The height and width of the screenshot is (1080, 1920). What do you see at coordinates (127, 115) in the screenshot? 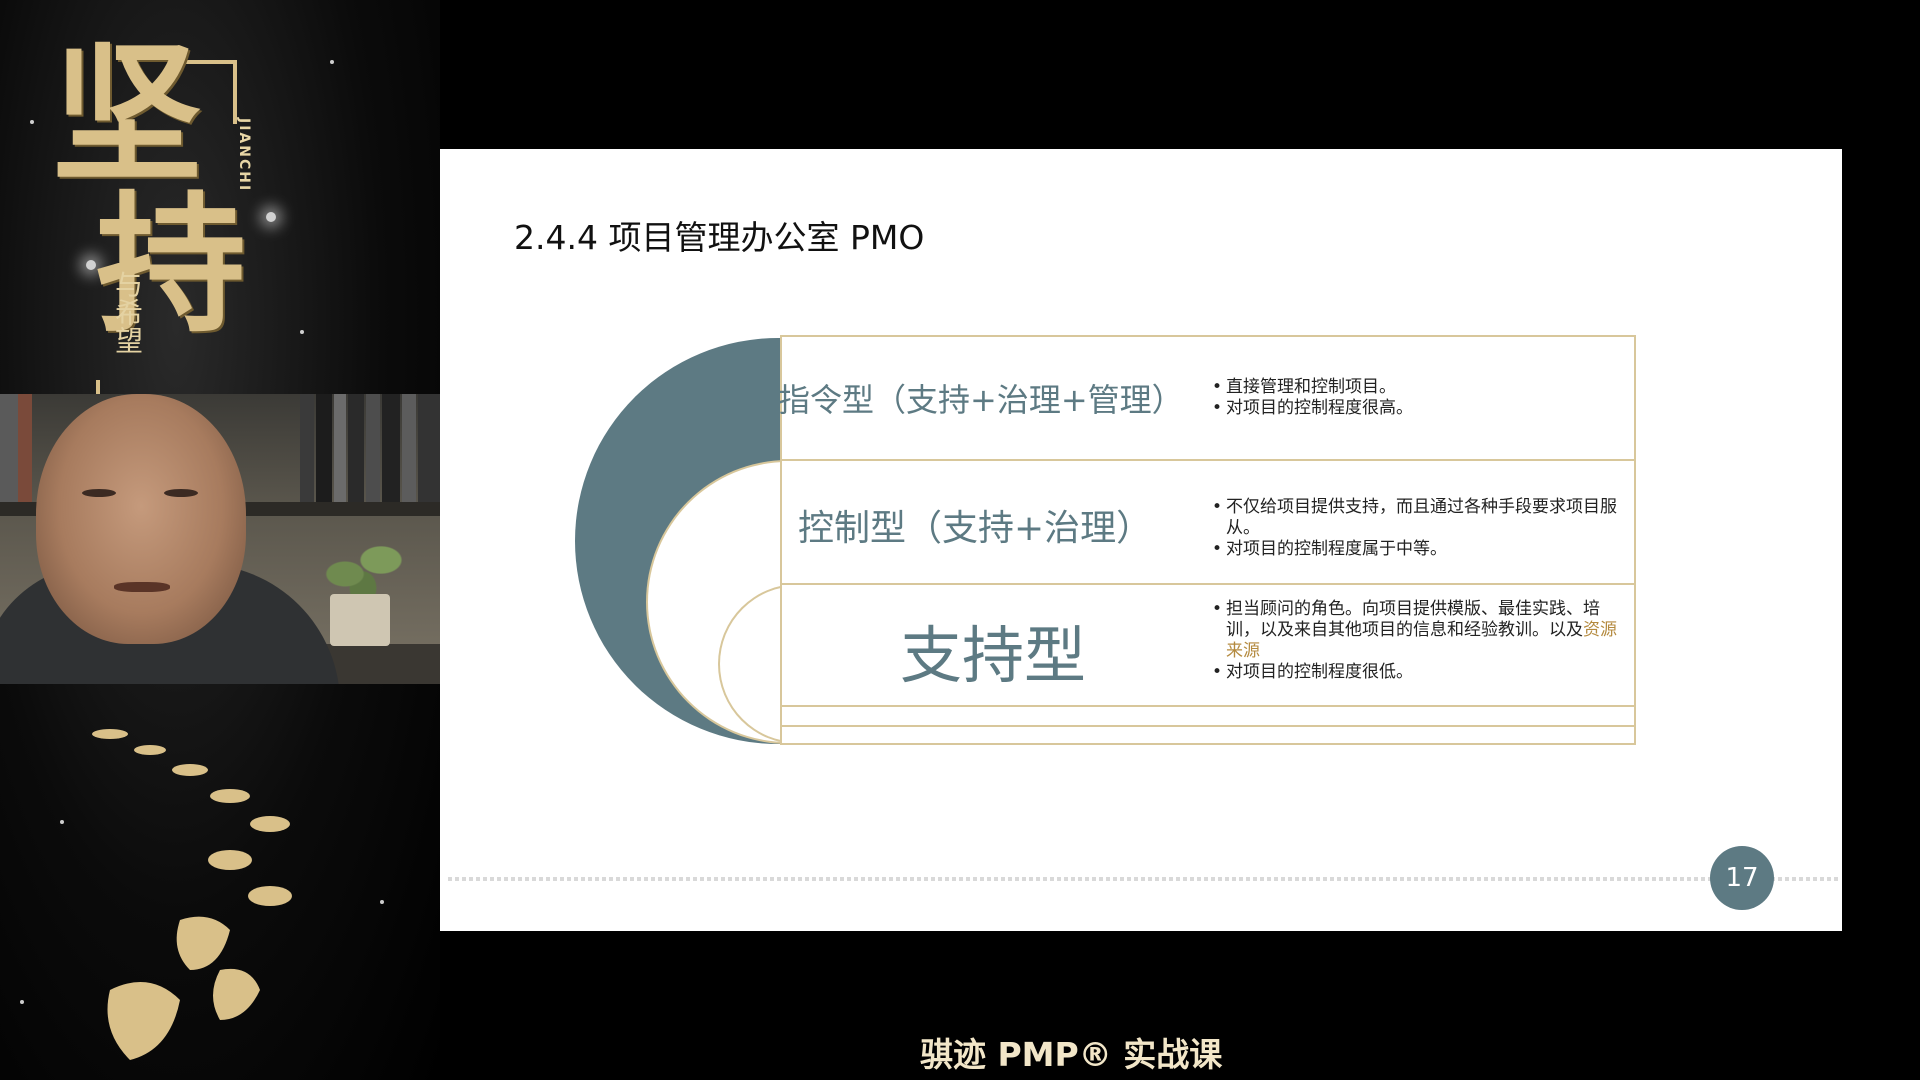
I see `calligraphy-char: 坚` at bounding box center [127, 115].